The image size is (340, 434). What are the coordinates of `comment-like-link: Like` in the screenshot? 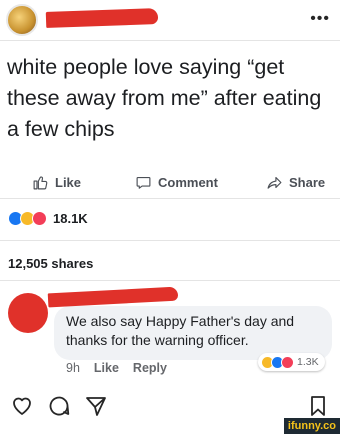 It's located at (106, 368).